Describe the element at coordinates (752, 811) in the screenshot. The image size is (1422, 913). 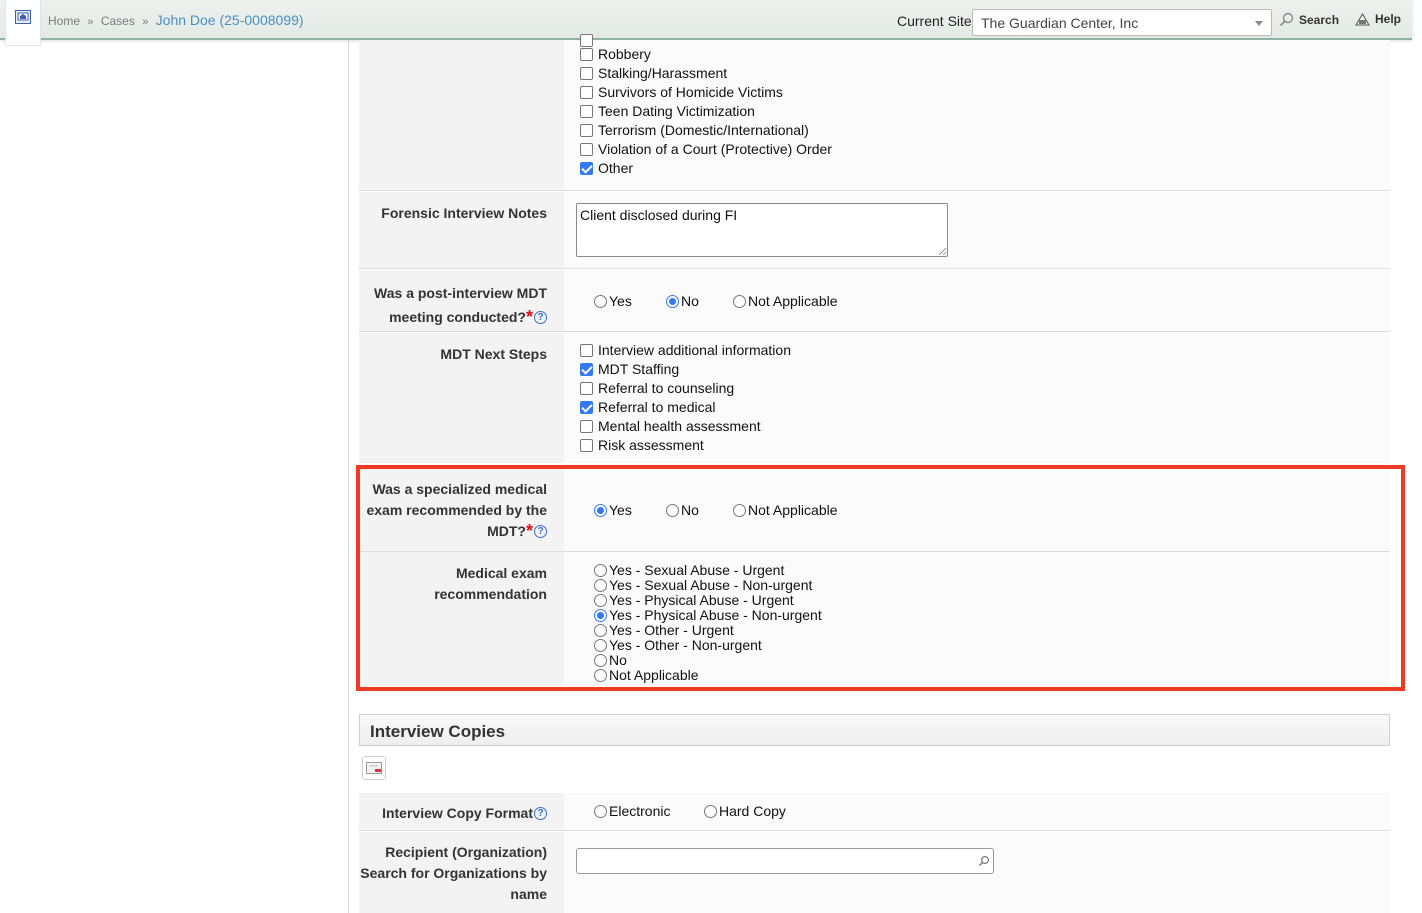
I see `radio-label: Hard Copy` at that location.